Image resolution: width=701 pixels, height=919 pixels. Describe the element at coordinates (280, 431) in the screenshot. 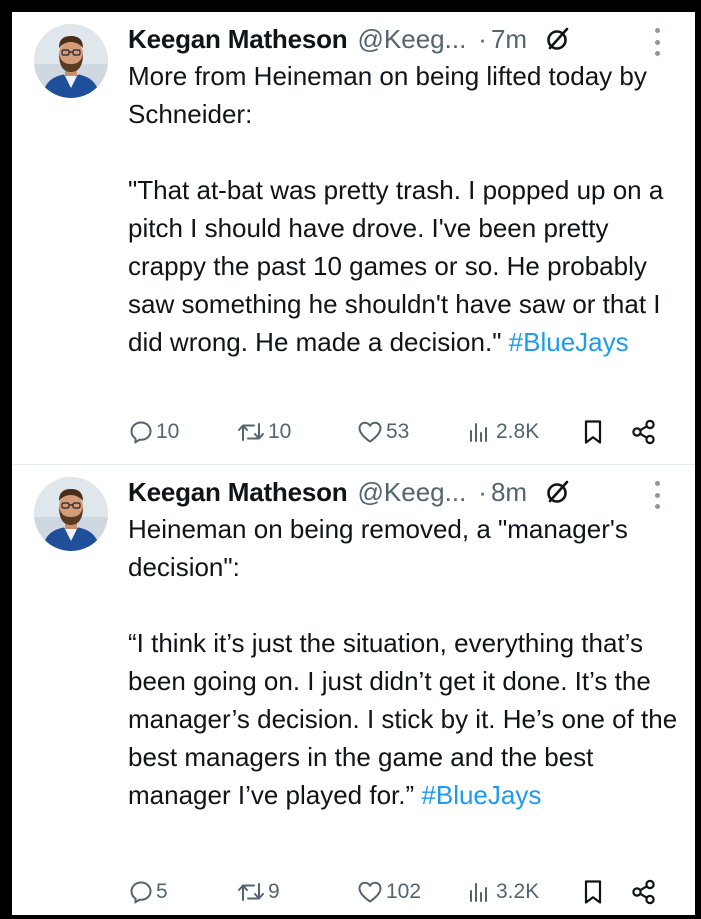

I see `retweet-count: 10` at that location.